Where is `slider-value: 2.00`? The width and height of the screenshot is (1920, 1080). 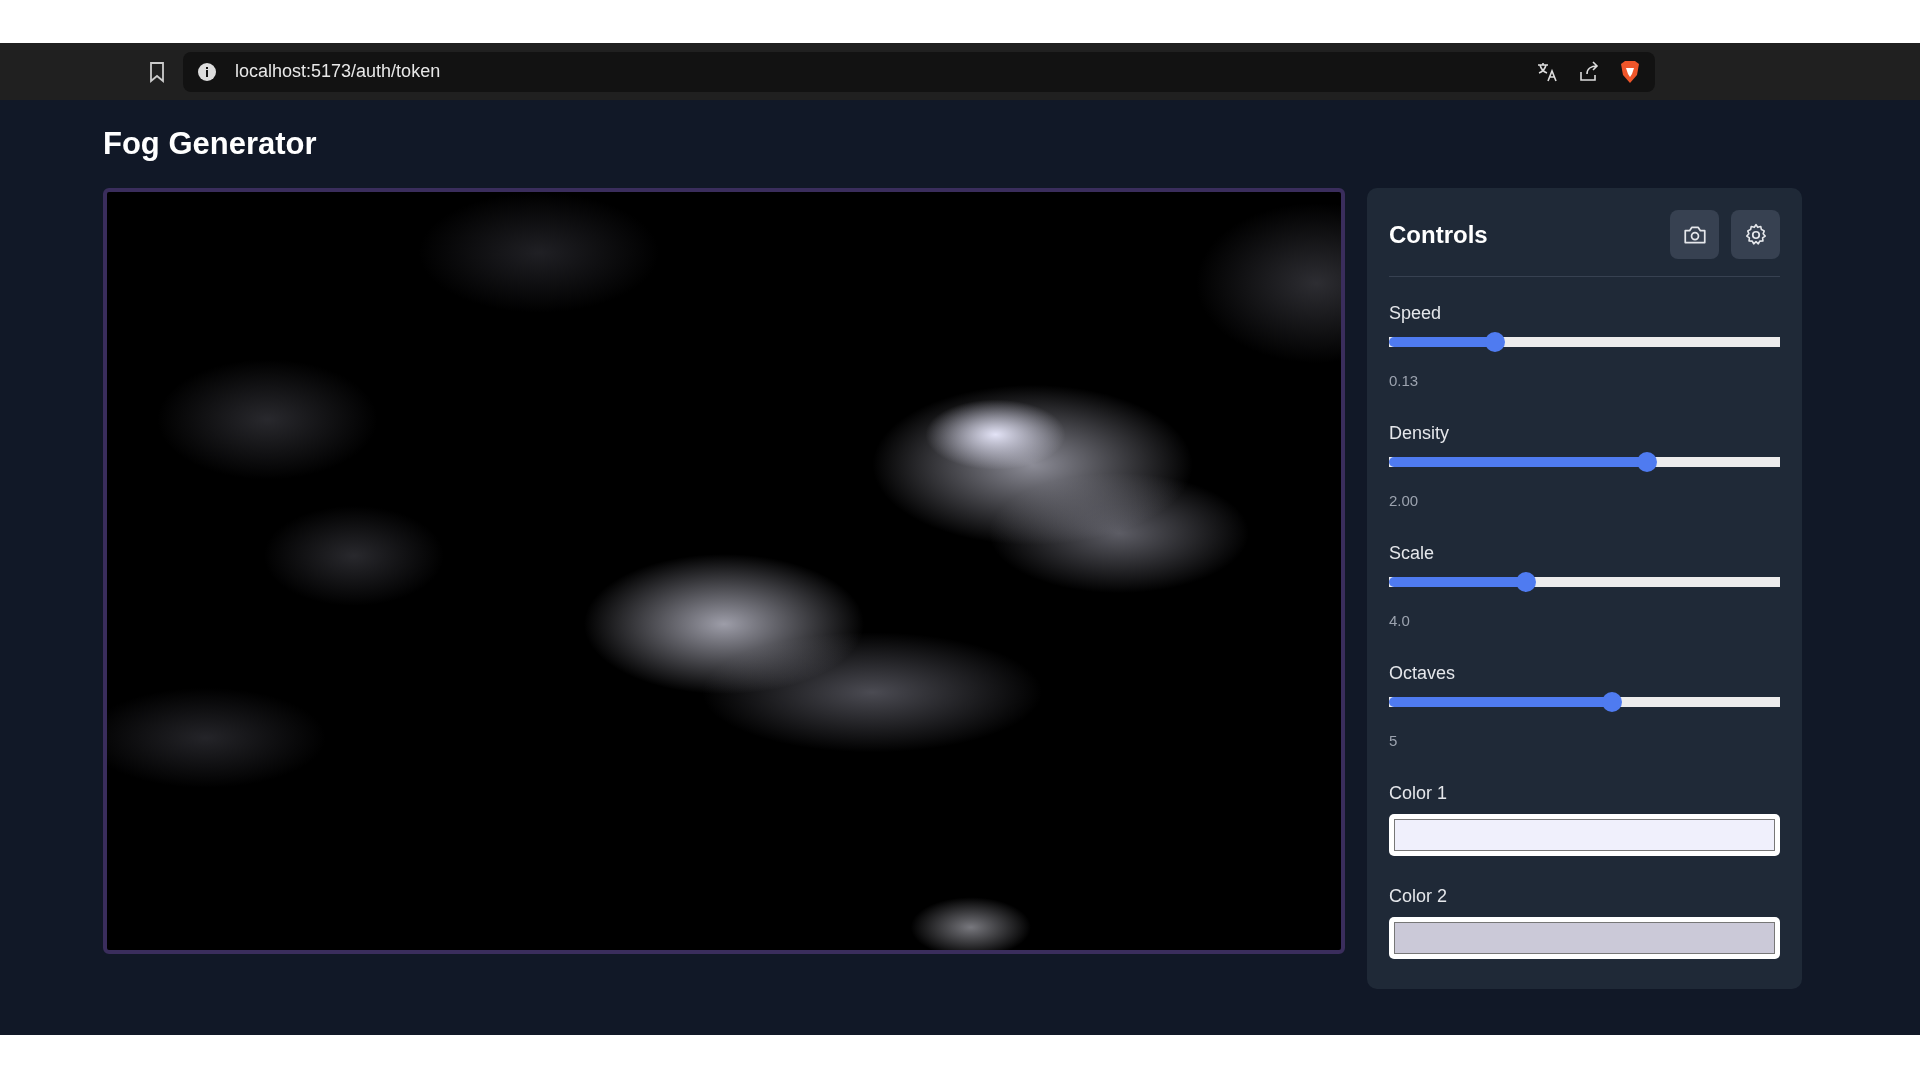
slider-value: 2.00 is located at coordinates (1404, 500).